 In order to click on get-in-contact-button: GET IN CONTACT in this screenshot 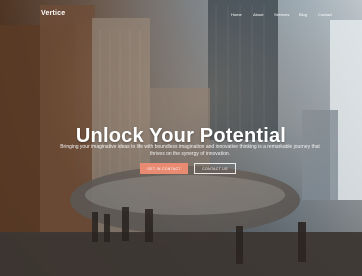, I will do `click(164, 168)`.